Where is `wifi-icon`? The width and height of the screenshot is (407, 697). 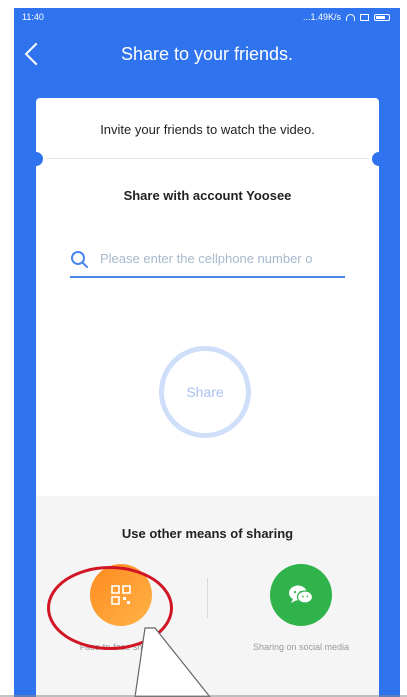 wifi-icon is located at coordinates (350, 17).